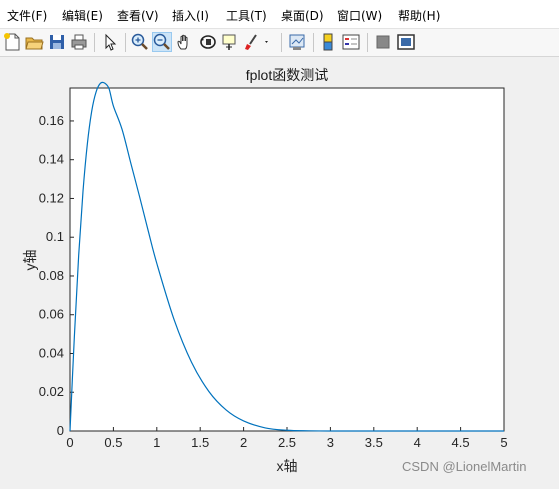 This screenshot has width=559, height=489. What do you see at coordinates (60, 430) in the screenshot?
I see `y-tick-label: 0` at bounding box center [60, 430].